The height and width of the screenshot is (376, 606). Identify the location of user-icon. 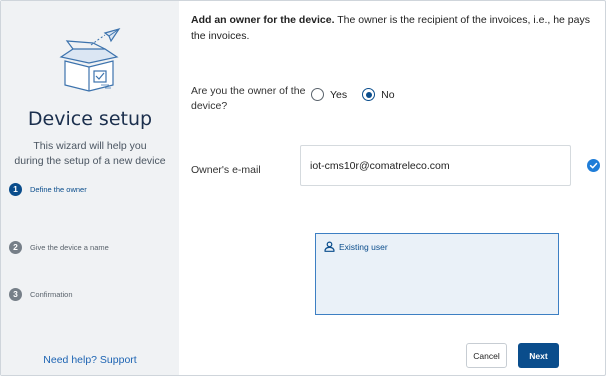
(329, 246).